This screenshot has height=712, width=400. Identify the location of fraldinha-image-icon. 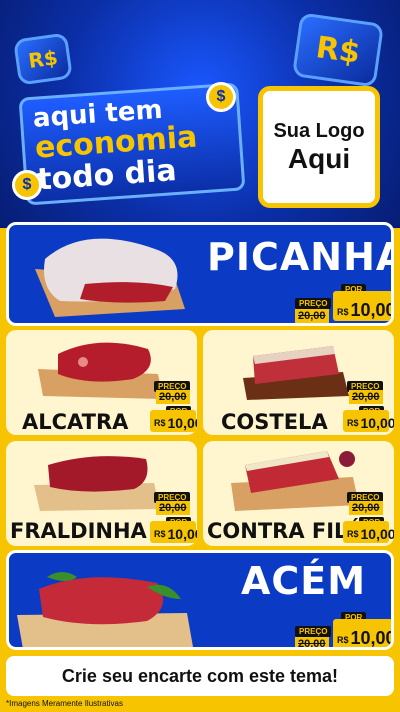
(97, 483).